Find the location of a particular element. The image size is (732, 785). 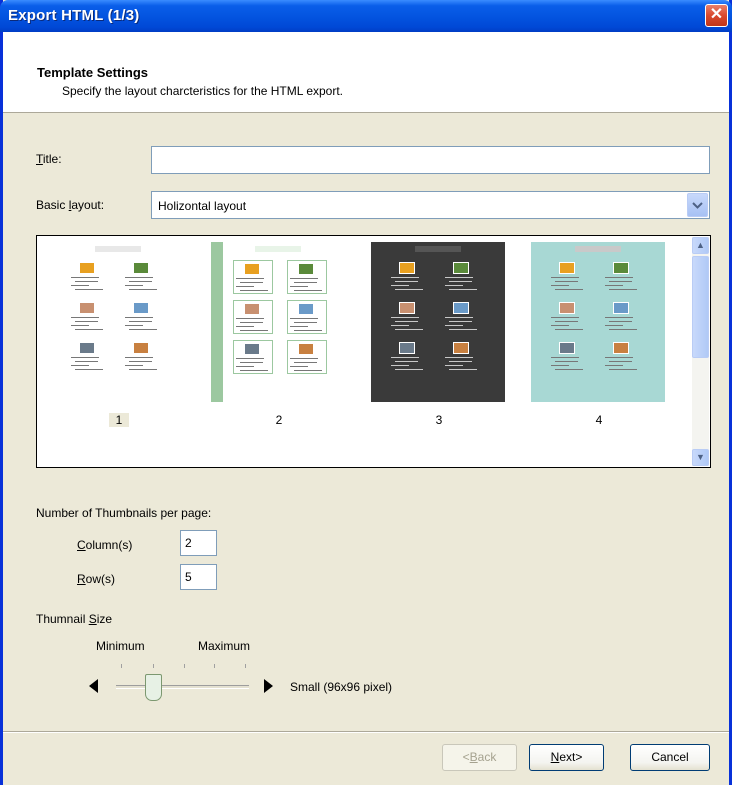

cancel-button: Cancel is located at coordinates (670, 757).